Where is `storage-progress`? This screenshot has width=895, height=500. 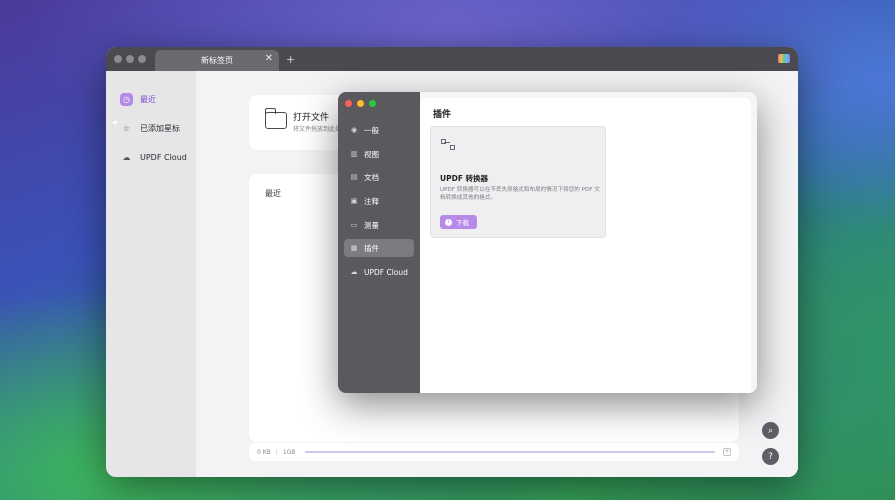 storage-progress is located at coordinates (510, 452).